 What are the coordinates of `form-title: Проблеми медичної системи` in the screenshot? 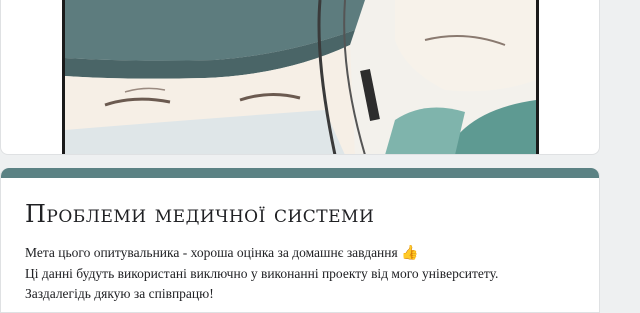 It's located at (200, 214).